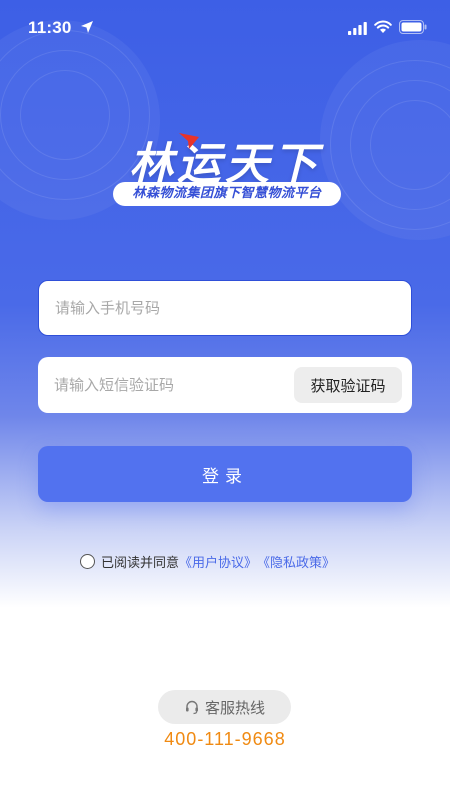 This screenshot has height=800, width=450. I want to click on phone-field, so click(225, 308).